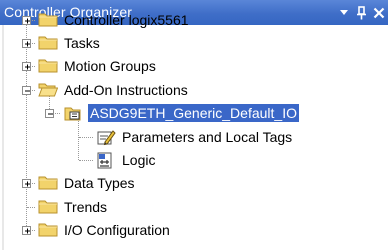 Image resolution: width=388 pixels, height=250 pixels. I want to click on tree-item-label: Tasks, so click(82, 43).